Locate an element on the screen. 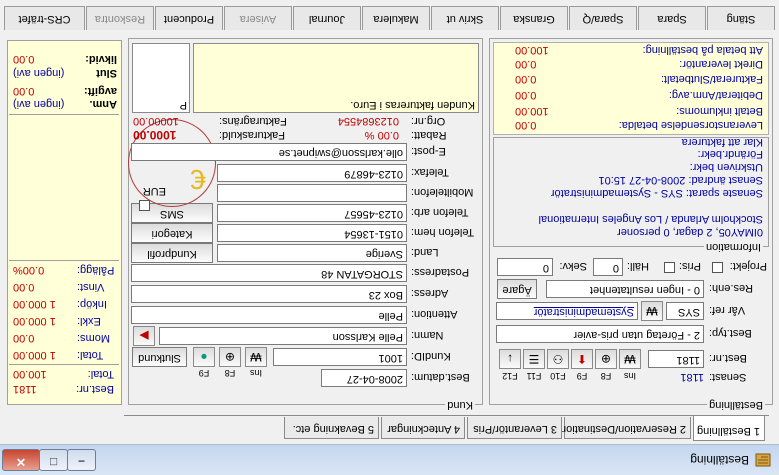 Image resolution: width=779 pixels, height=475 pixels. kund-status-button: ● is located at coordinates (204, 357).